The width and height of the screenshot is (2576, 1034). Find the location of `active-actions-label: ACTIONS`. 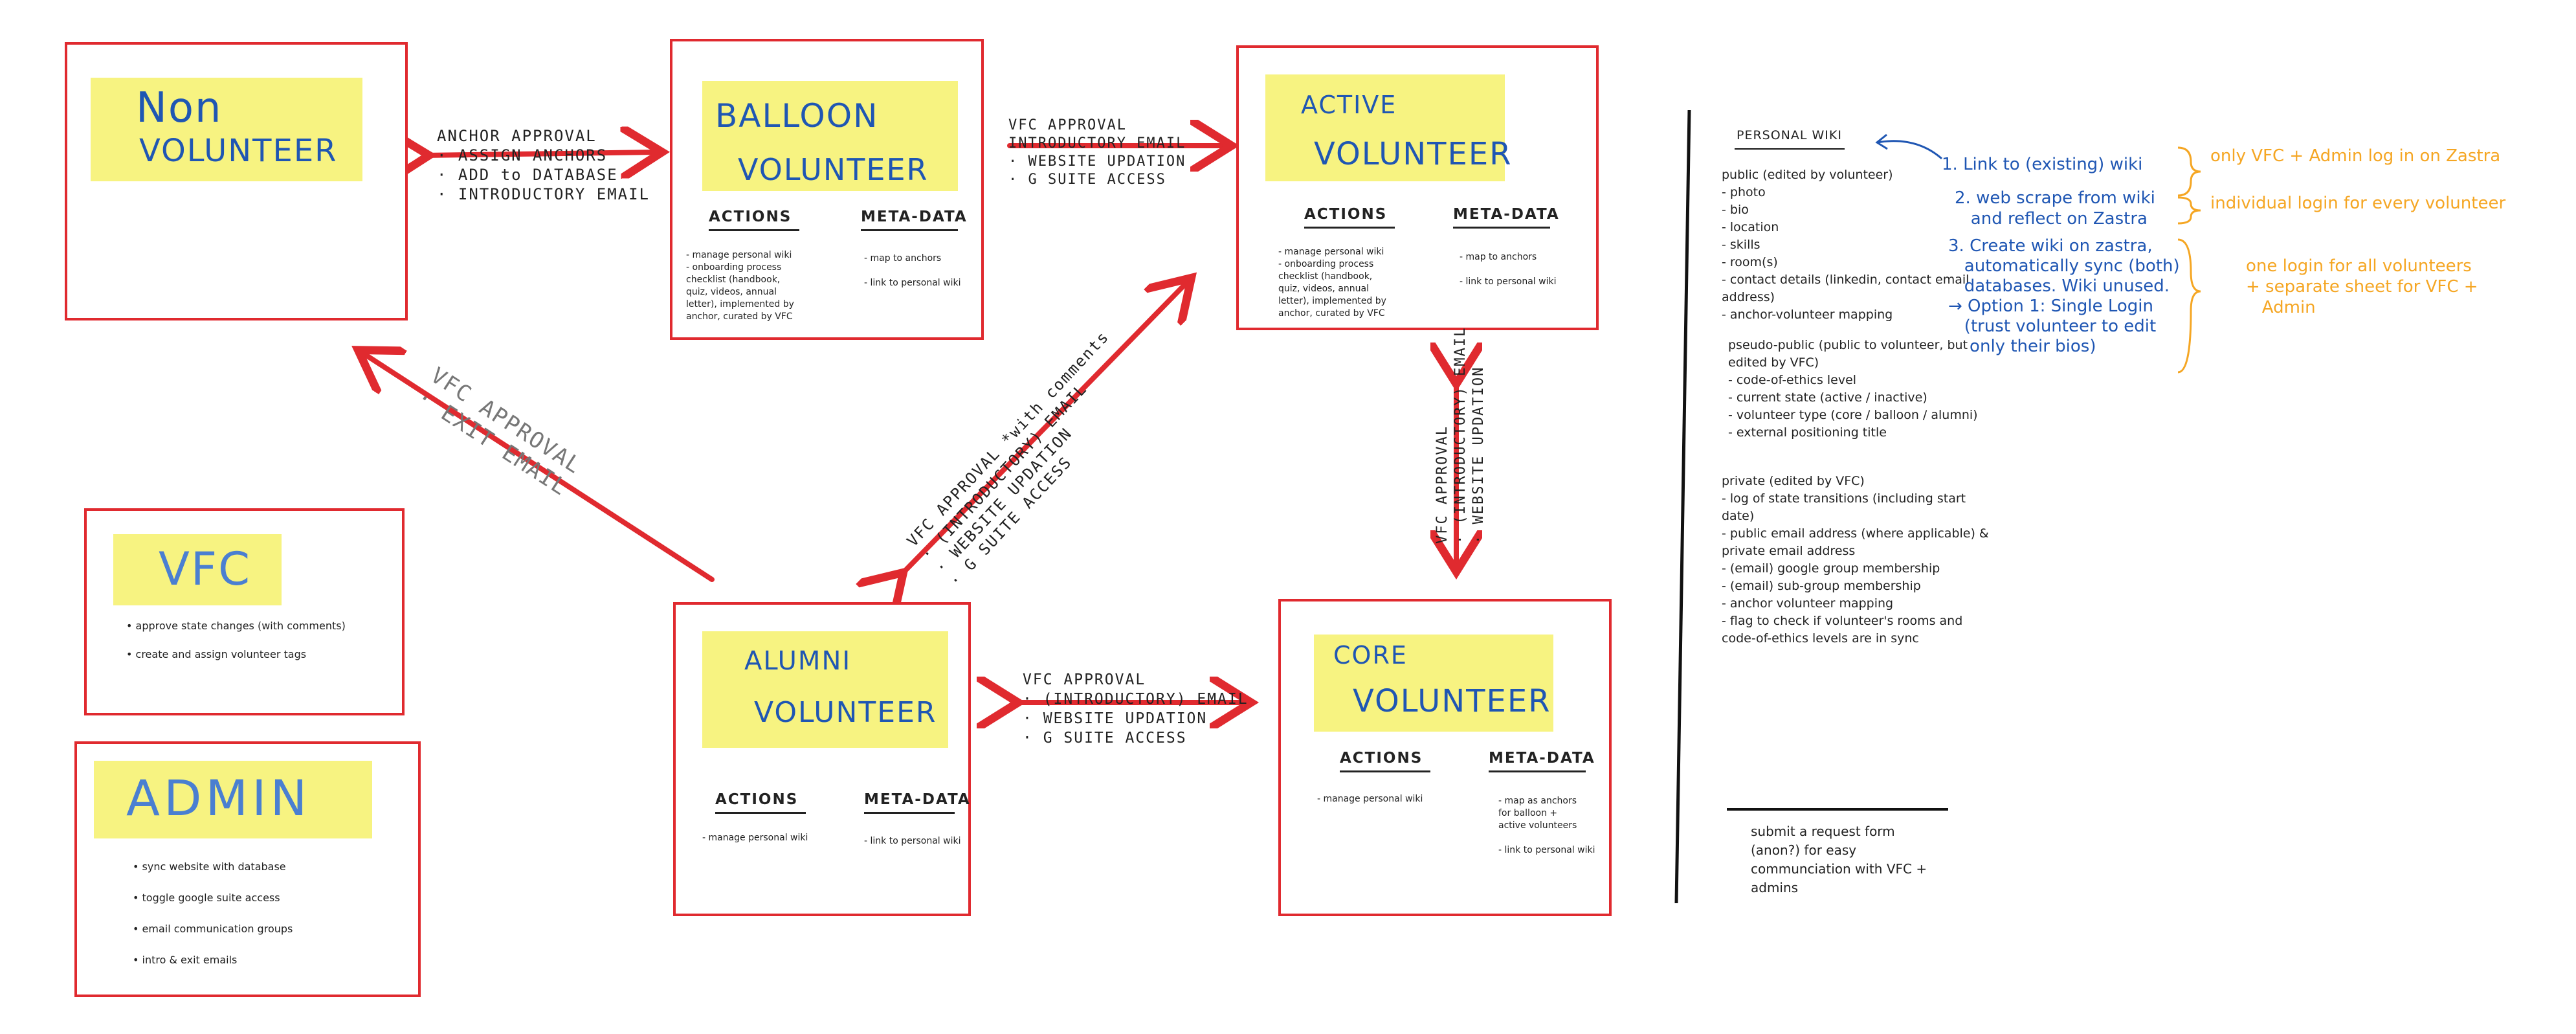

active-actions-label: ACTIONS is located at coordinates (1349, 217).